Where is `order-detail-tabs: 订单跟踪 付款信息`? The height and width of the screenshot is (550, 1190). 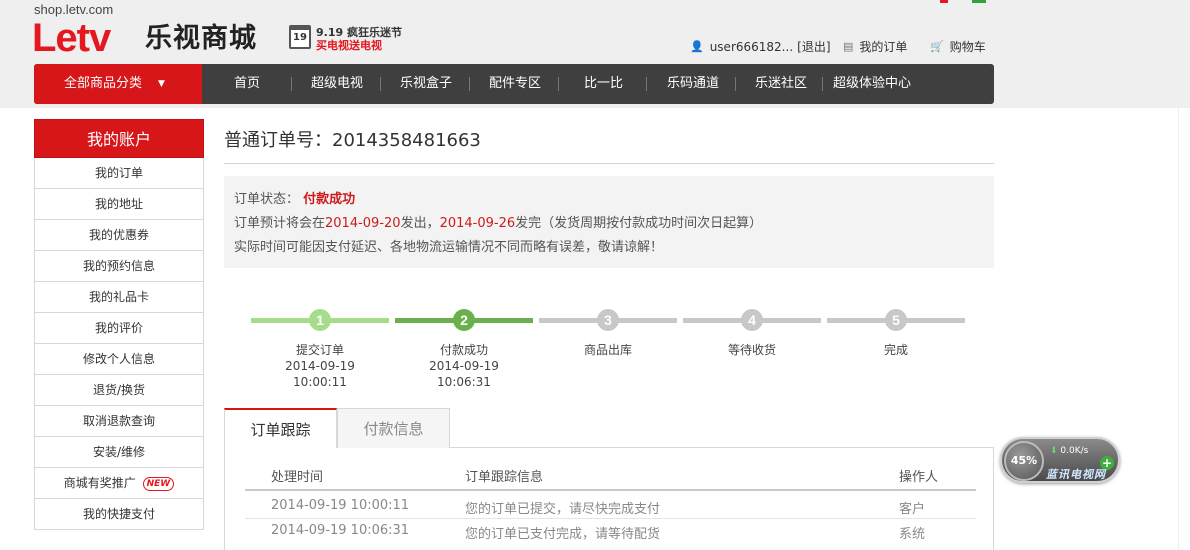 order-detail-tabs: 订单跟踪 付款信息 is located at coordinates (609, 428).